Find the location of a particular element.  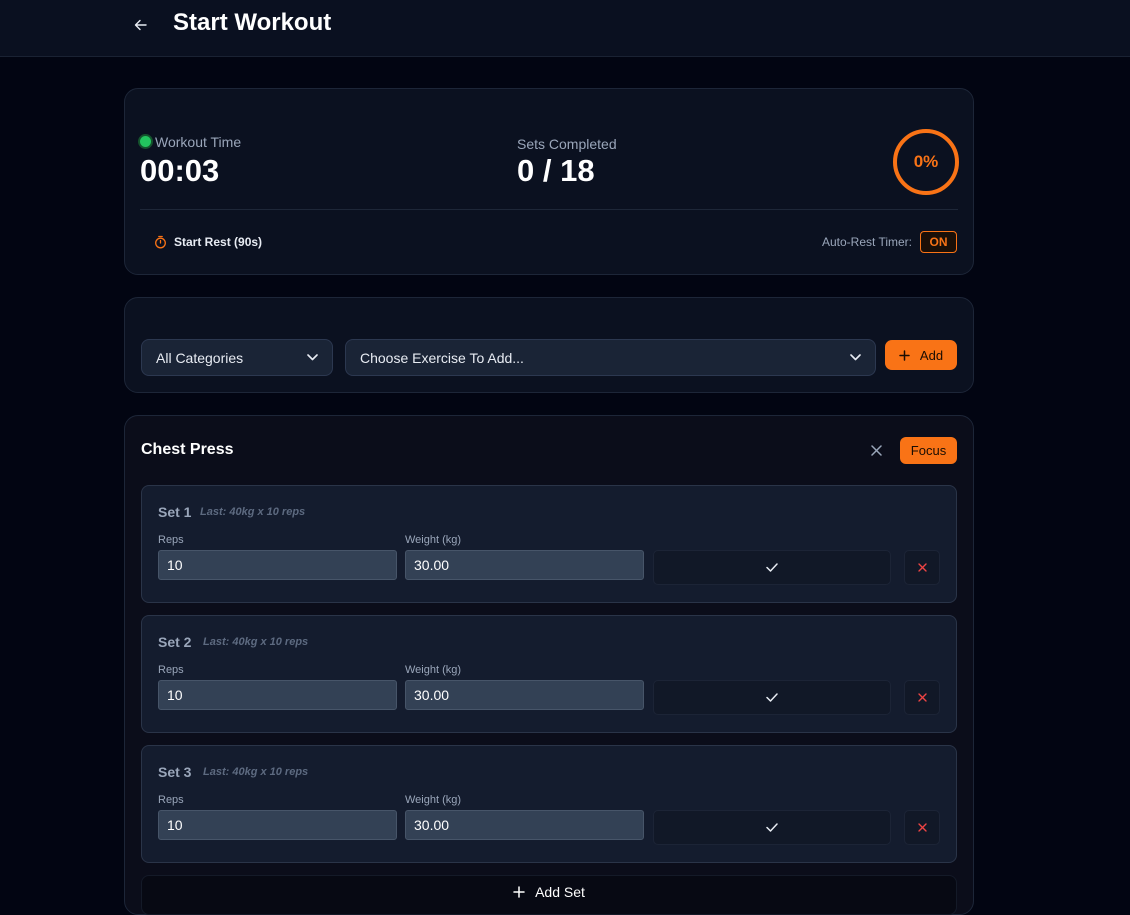

stopwatch-icon is located at coordinates (160, 242).